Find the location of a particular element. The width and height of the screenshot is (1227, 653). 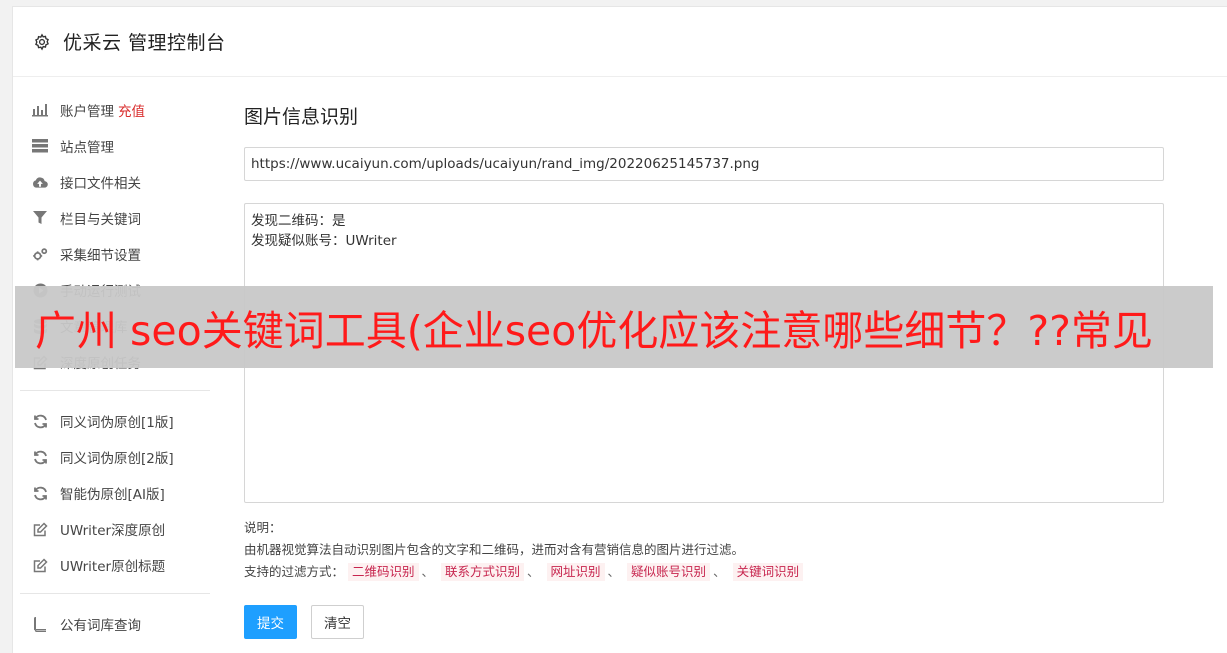

sidebar-item-label: 账户管理 is located at coordinates (87, 112).